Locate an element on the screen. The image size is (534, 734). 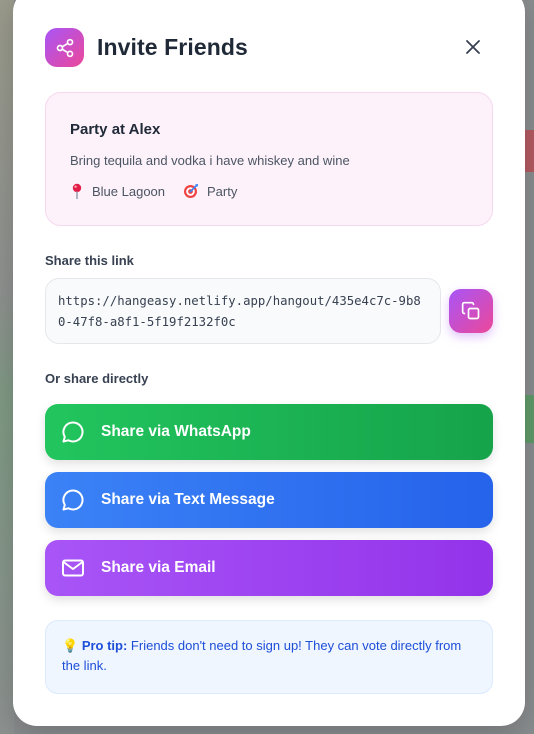
event-category-label: Party is located at coordinates (222, 191).